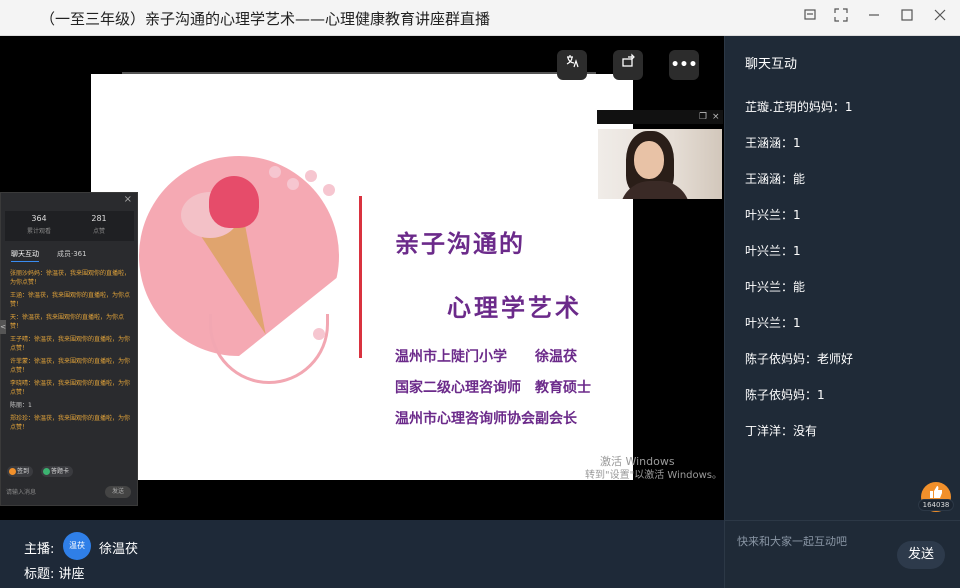 The image size is (960, 588). What do you see at coordinates (99, 224) in the screenshot?
I see `stat-likes: 281 点赞` at bounding box center [99, 224].